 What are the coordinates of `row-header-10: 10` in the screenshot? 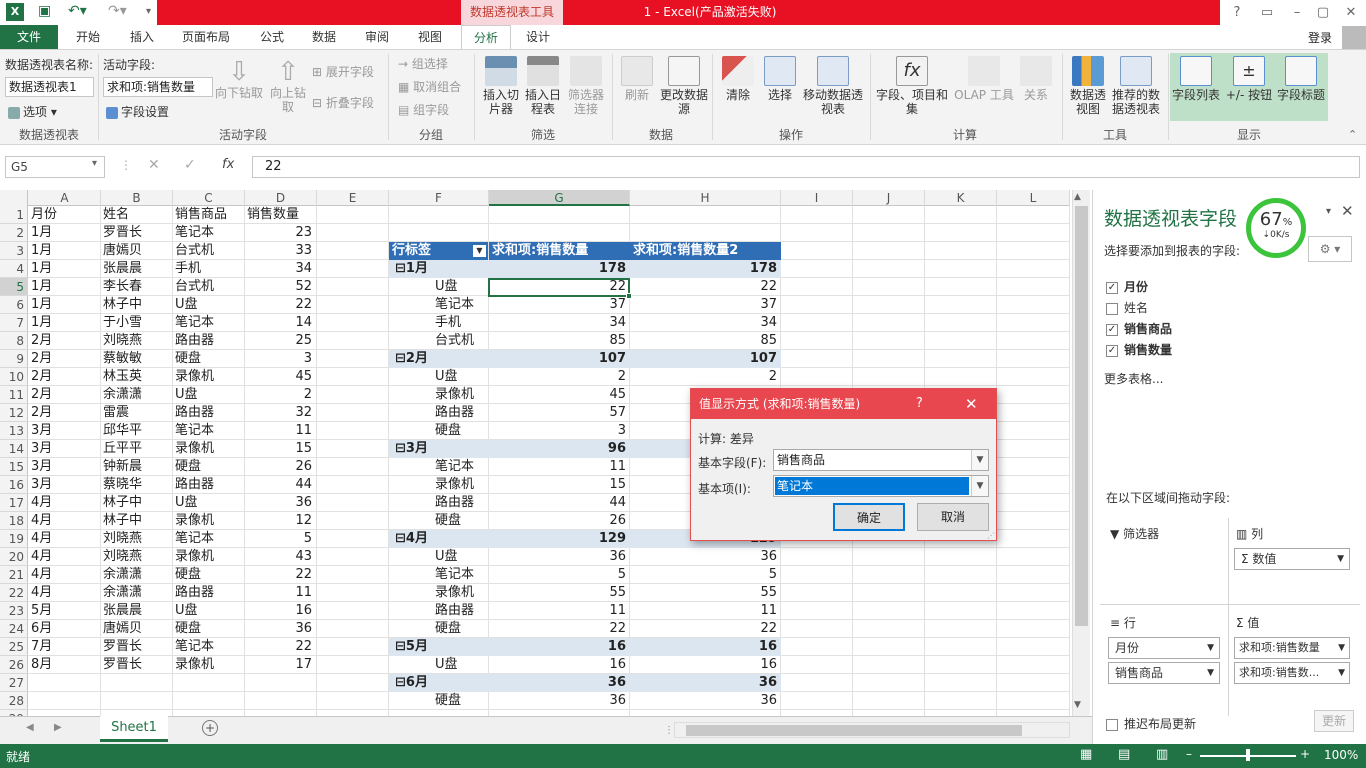 It's located at (14, 377).